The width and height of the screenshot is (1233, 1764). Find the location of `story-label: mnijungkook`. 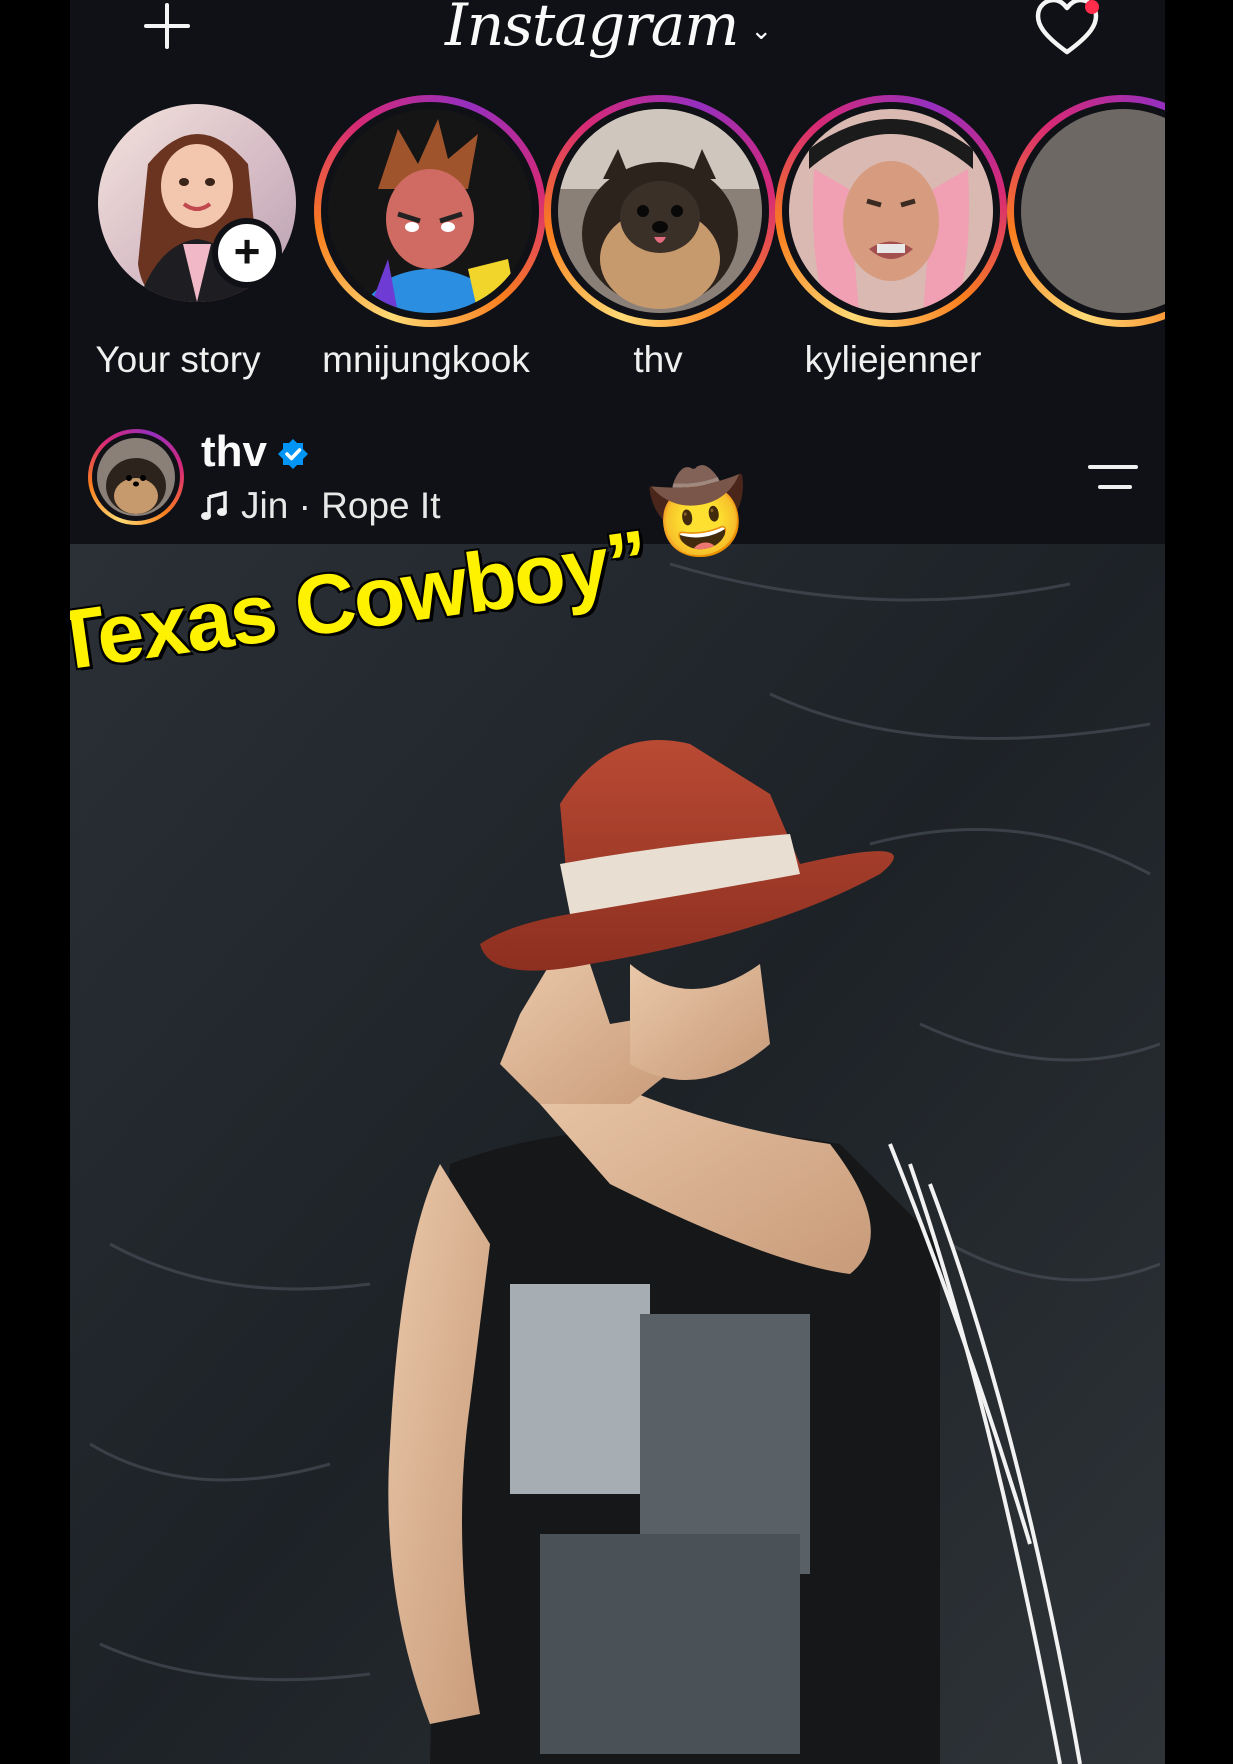

story-label: mnijungkook is located at coordinates (426, 359).